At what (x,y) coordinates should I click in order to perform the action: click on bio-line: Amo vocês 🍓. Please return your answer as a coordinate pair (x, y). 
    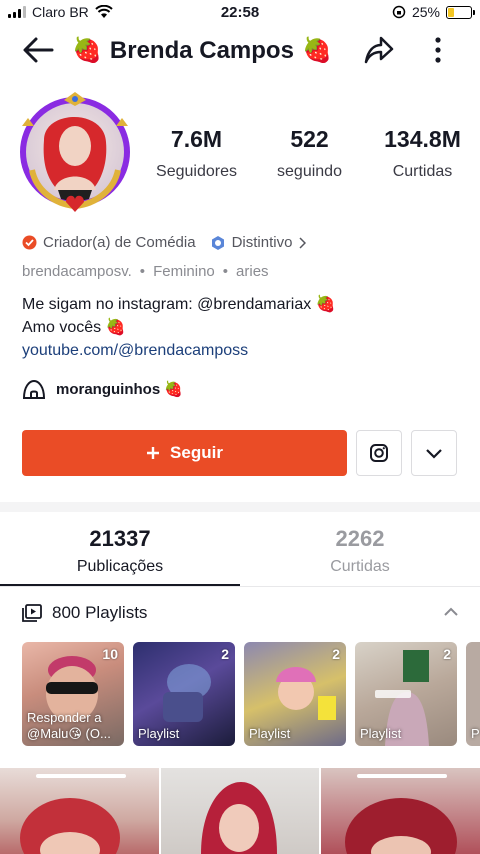
    Looking at the image, I should click on (74, 327).